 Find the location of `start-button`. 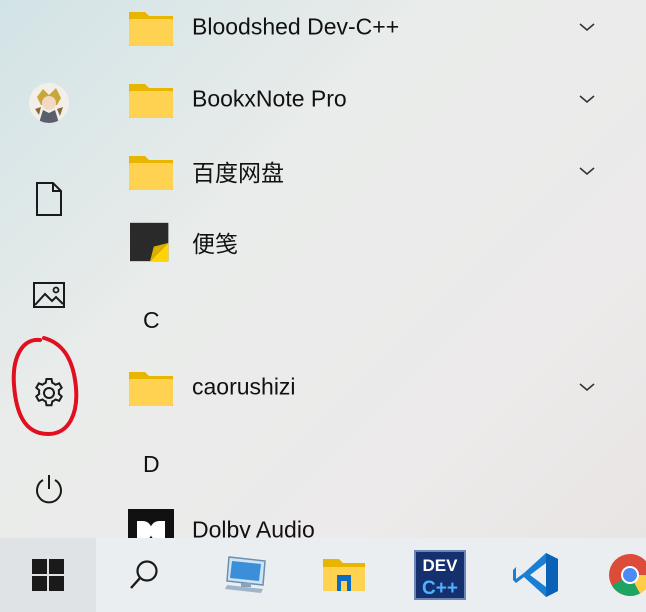

start-button is located at coordinates (48, 575).